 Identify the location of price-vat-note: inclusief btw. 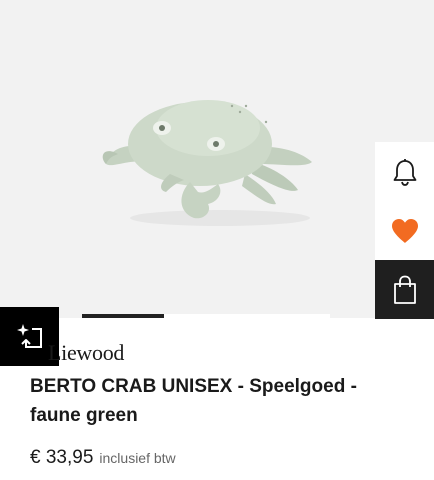
(137, 458).